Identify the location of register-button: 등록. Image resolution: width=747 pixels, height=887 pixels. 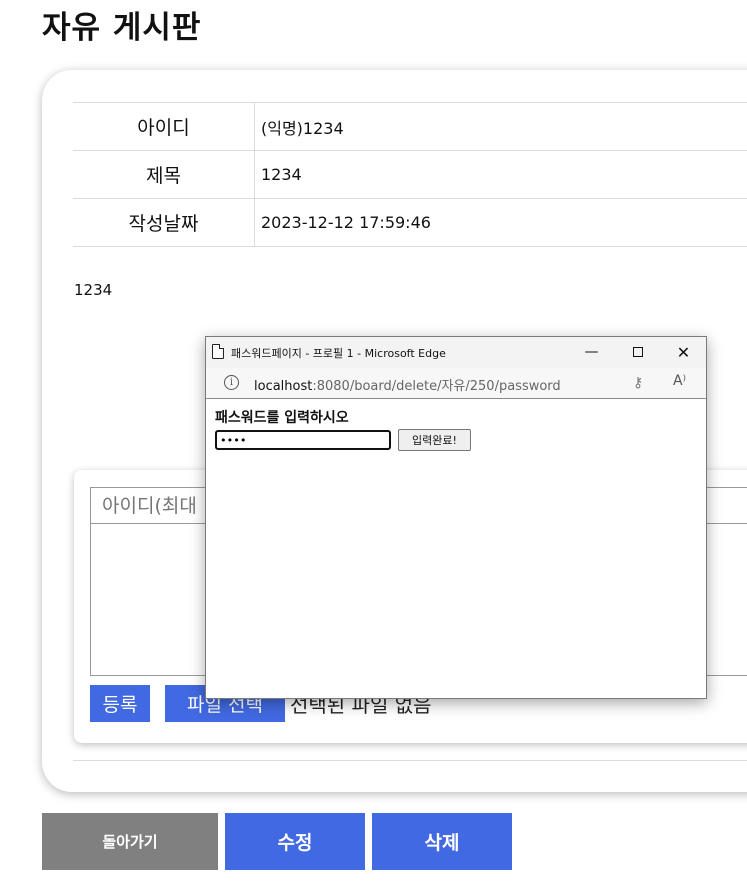
(120, 703).